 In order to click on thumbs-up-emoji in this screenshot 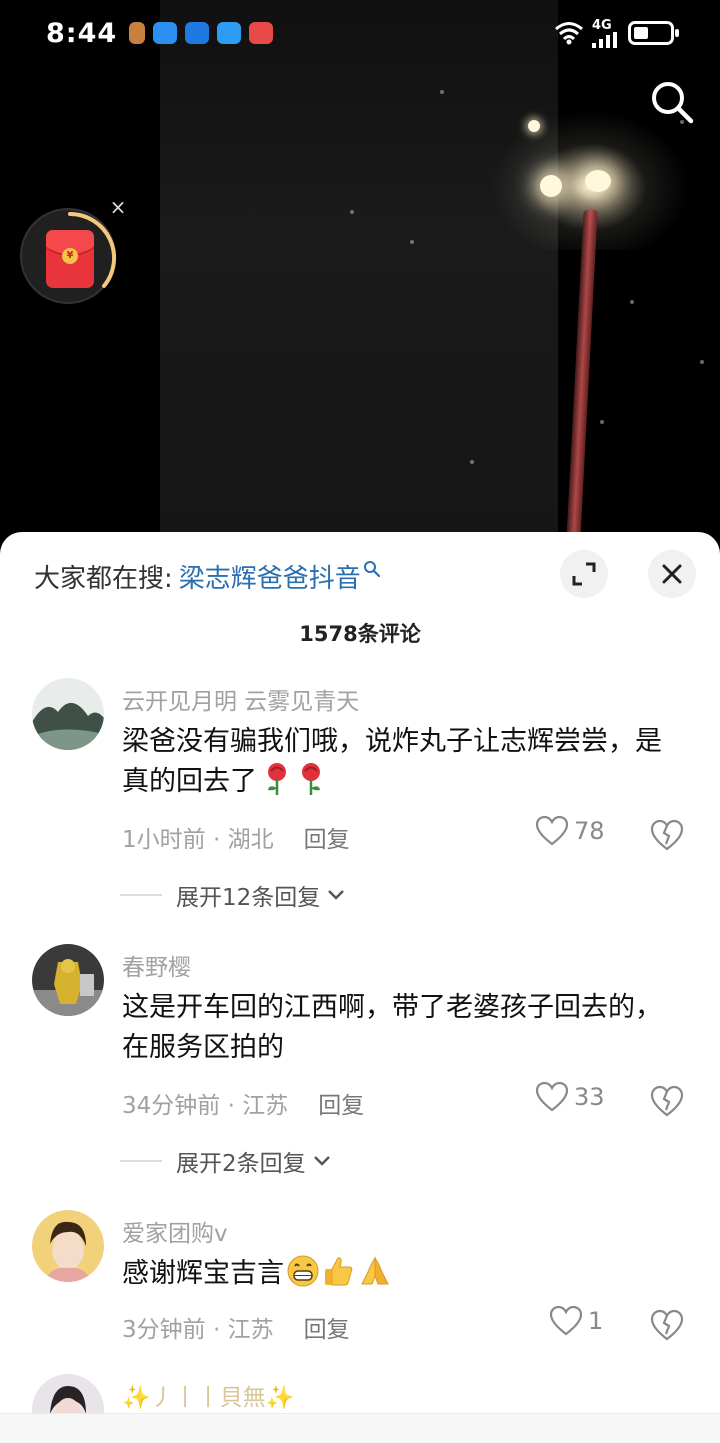, I will do `click(339, 1271)`.